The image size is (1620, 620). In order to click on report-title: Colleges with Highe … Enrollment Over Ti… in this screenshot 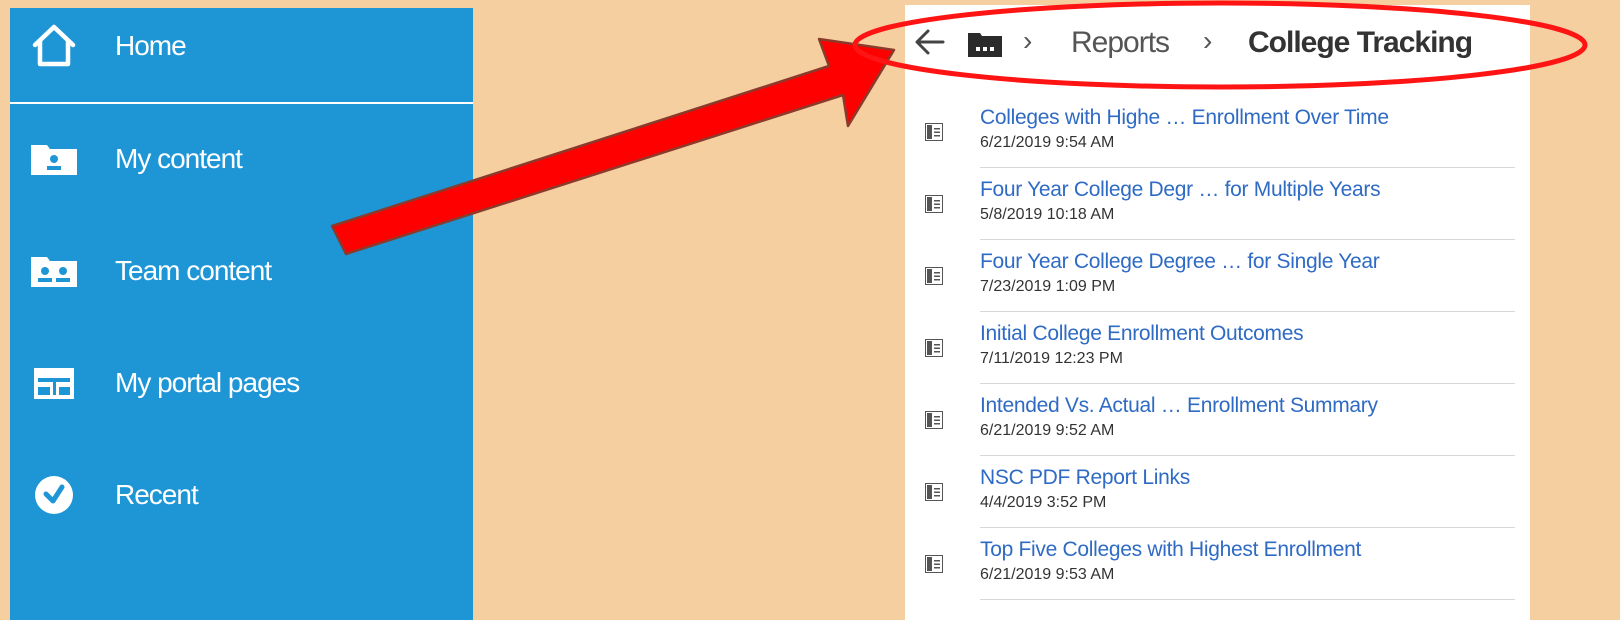, I will do `click(1184, 118)`.